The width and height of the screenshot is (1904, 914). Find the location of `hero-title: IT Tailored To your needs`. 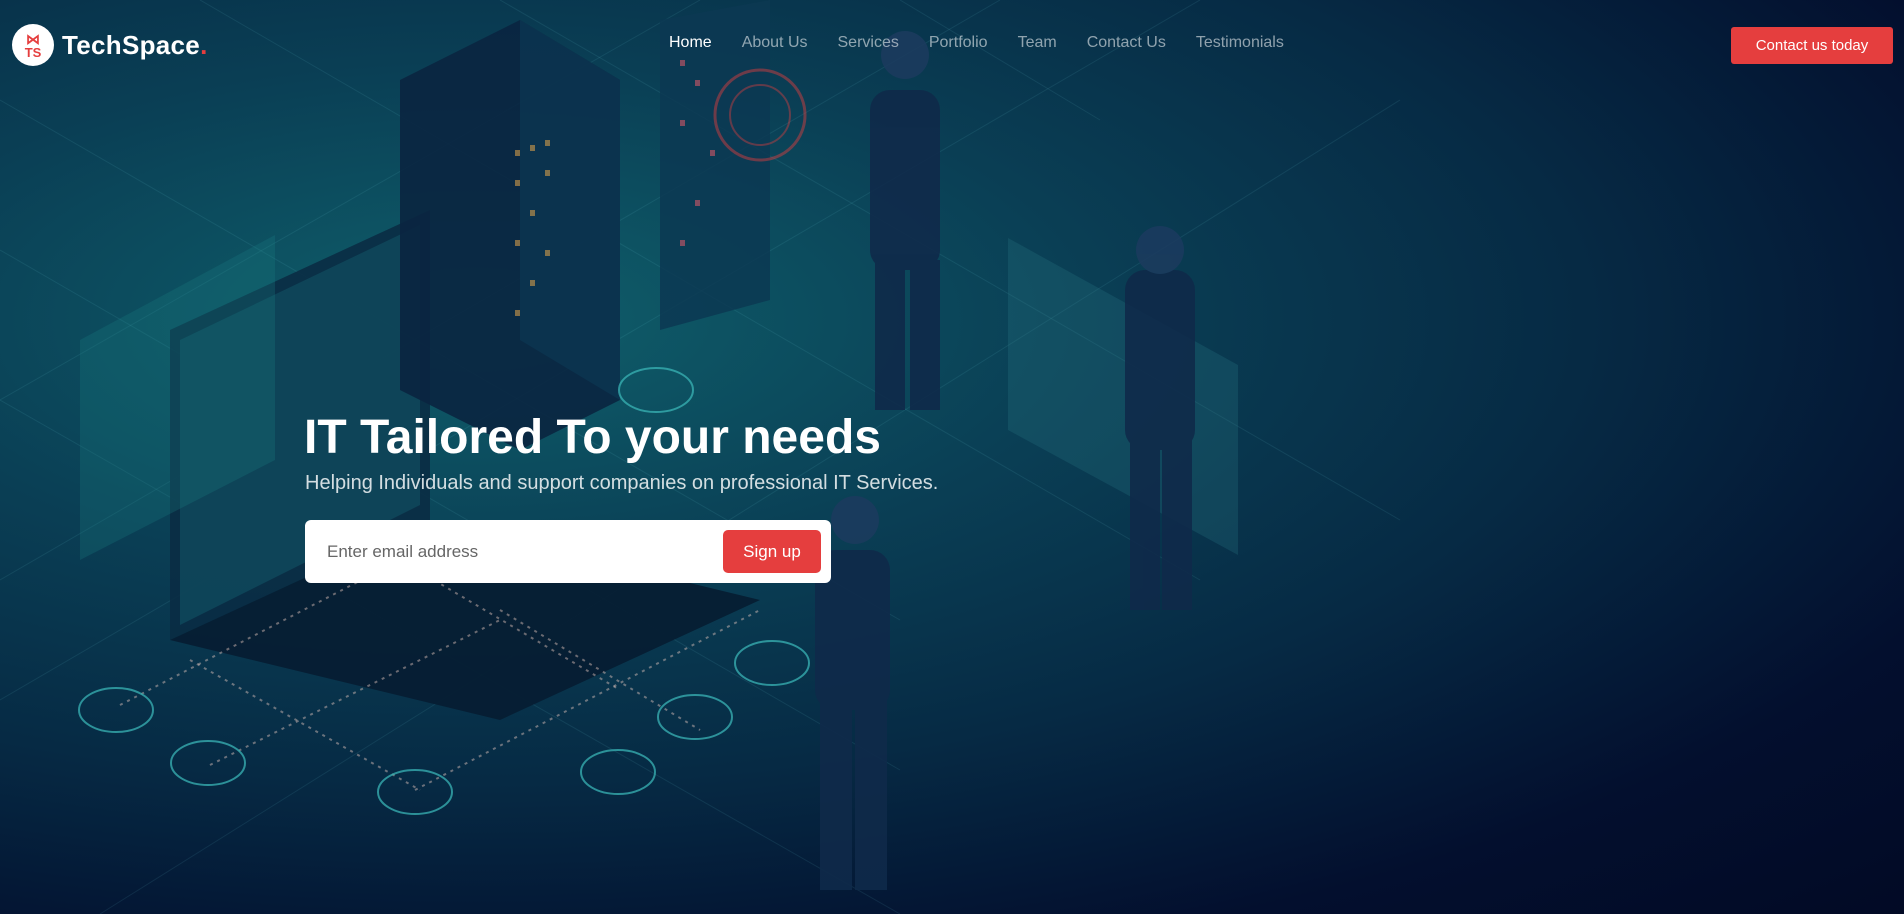

hero-title: IT Tailored To your needs is located at coordinates (592, 437).